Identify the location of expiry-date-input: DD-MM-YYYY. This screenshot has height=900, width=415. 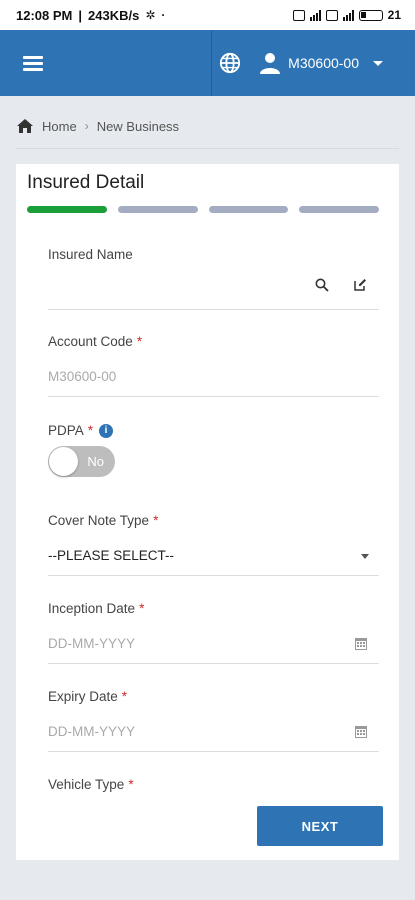
(213, 732).